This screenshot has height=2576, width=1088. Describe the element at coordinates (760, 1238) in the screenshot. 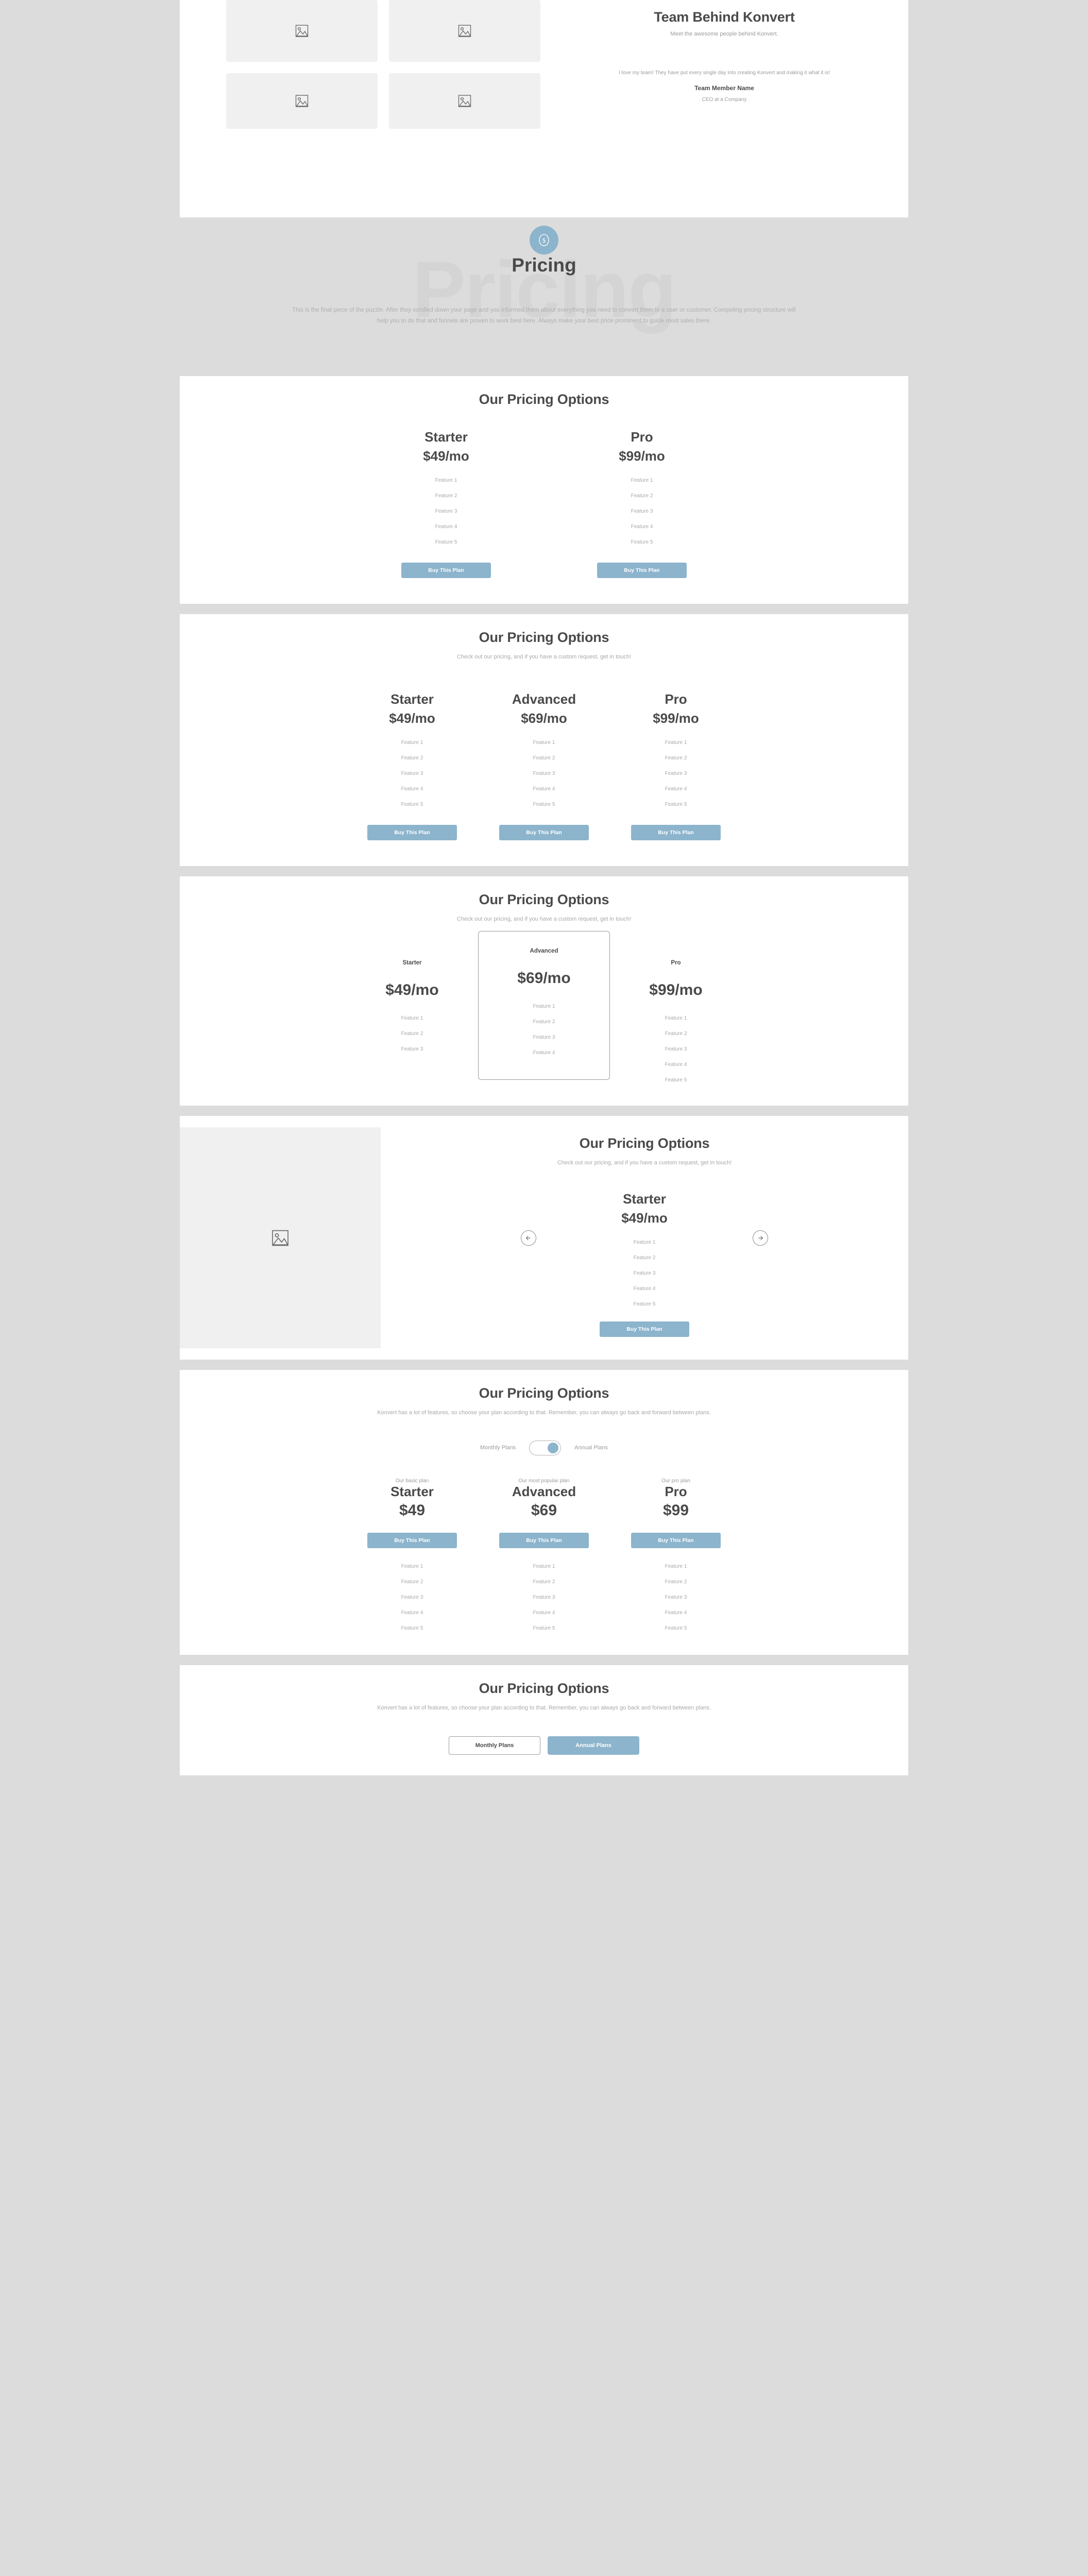

I see `arrow-right-circle-icon` at that location.